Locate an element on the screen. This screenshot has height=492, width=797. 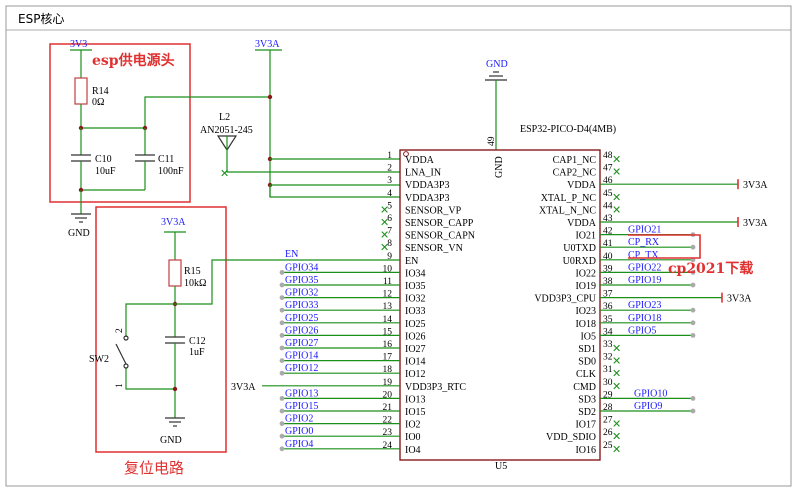
chip-left-pin-num: 4 is located at coordinates (389, 194).